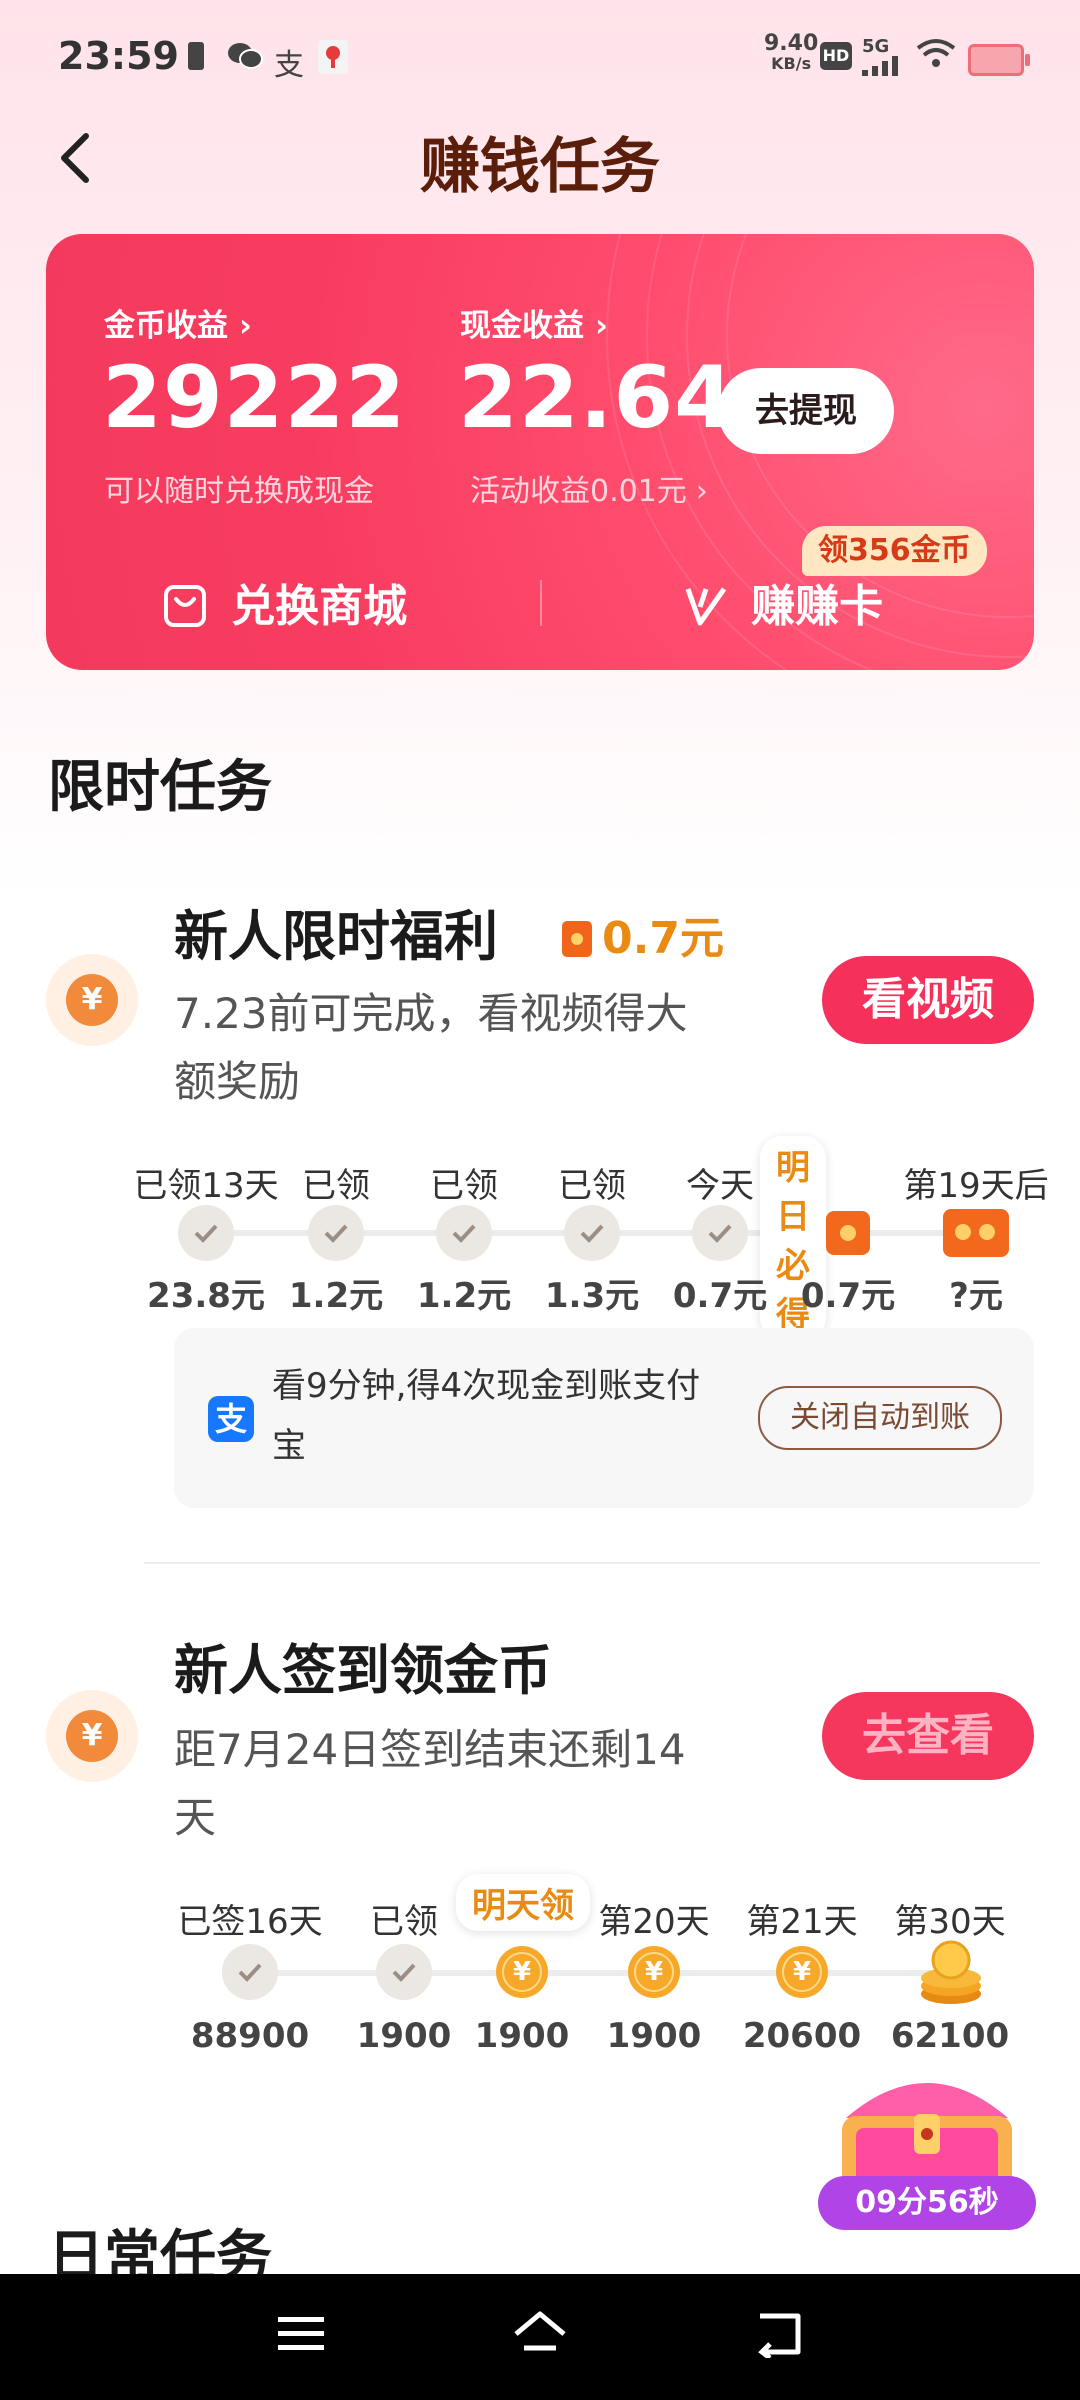 The width and height of the screenshot is (1080, 2400). Describe the element at coordinates (836, 56) in the screenshot. I see `hd-badge: HD` at that location.